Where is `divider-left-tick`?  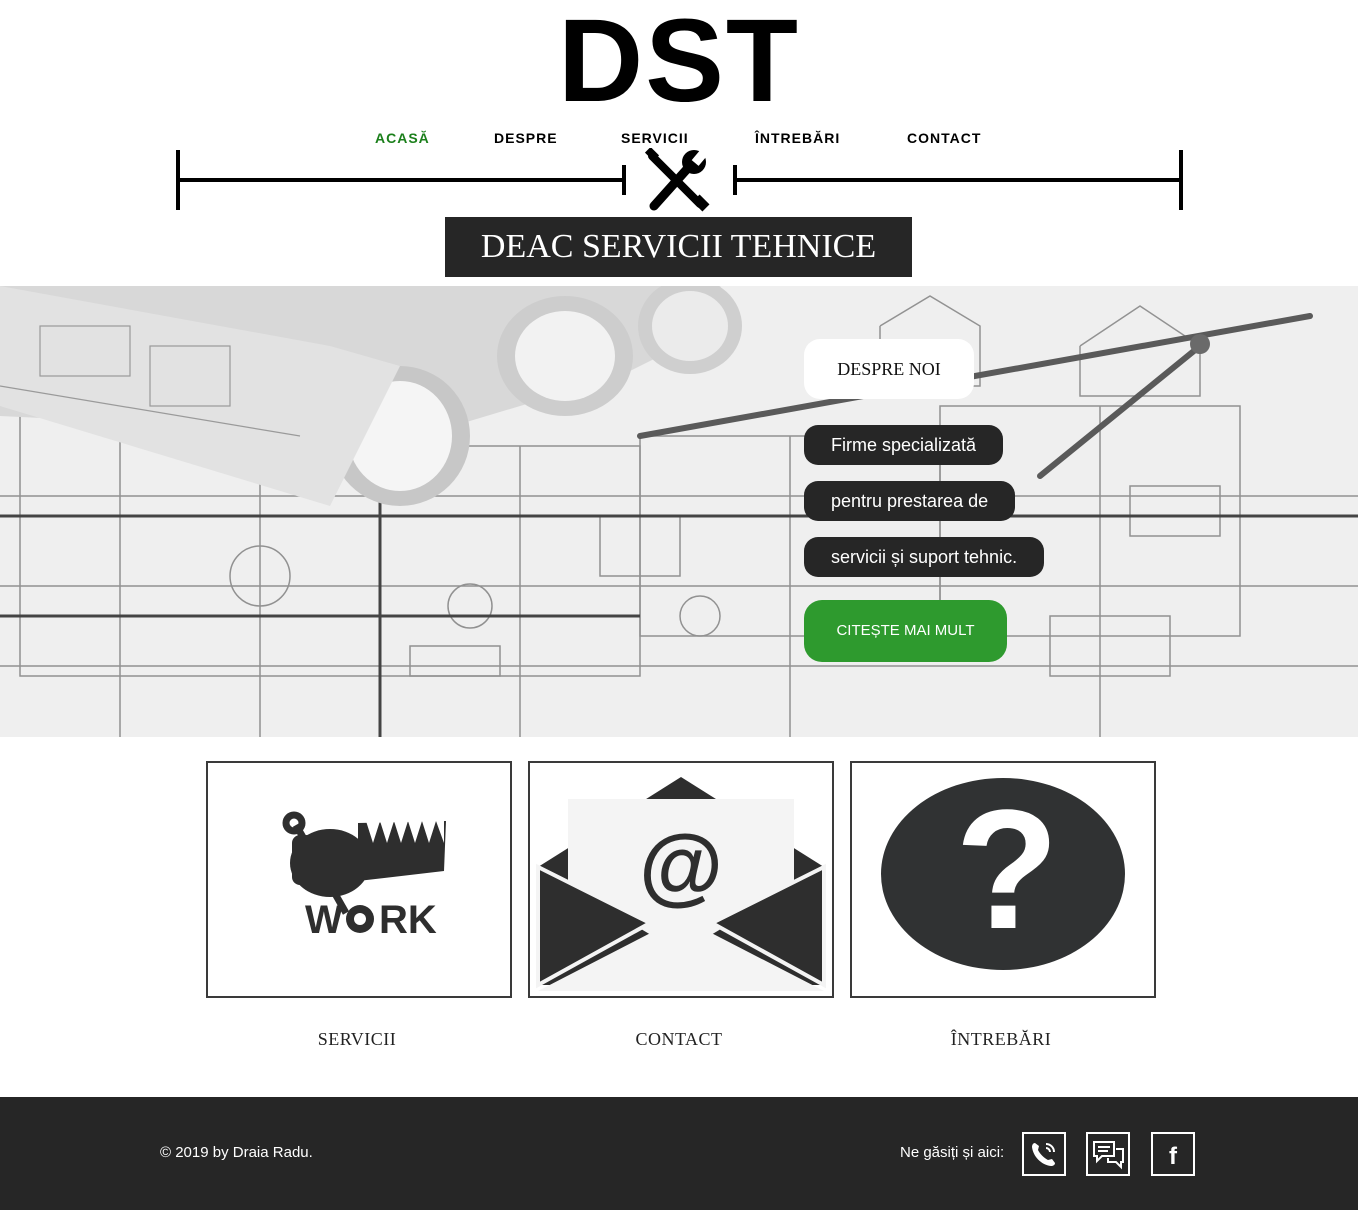 divider-left-tick is located at coordinates (624, 180).